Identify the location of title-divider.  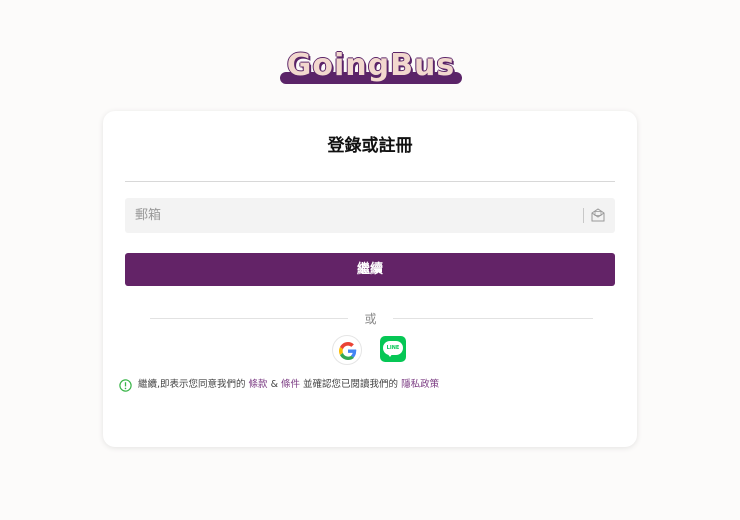
(370, 181).